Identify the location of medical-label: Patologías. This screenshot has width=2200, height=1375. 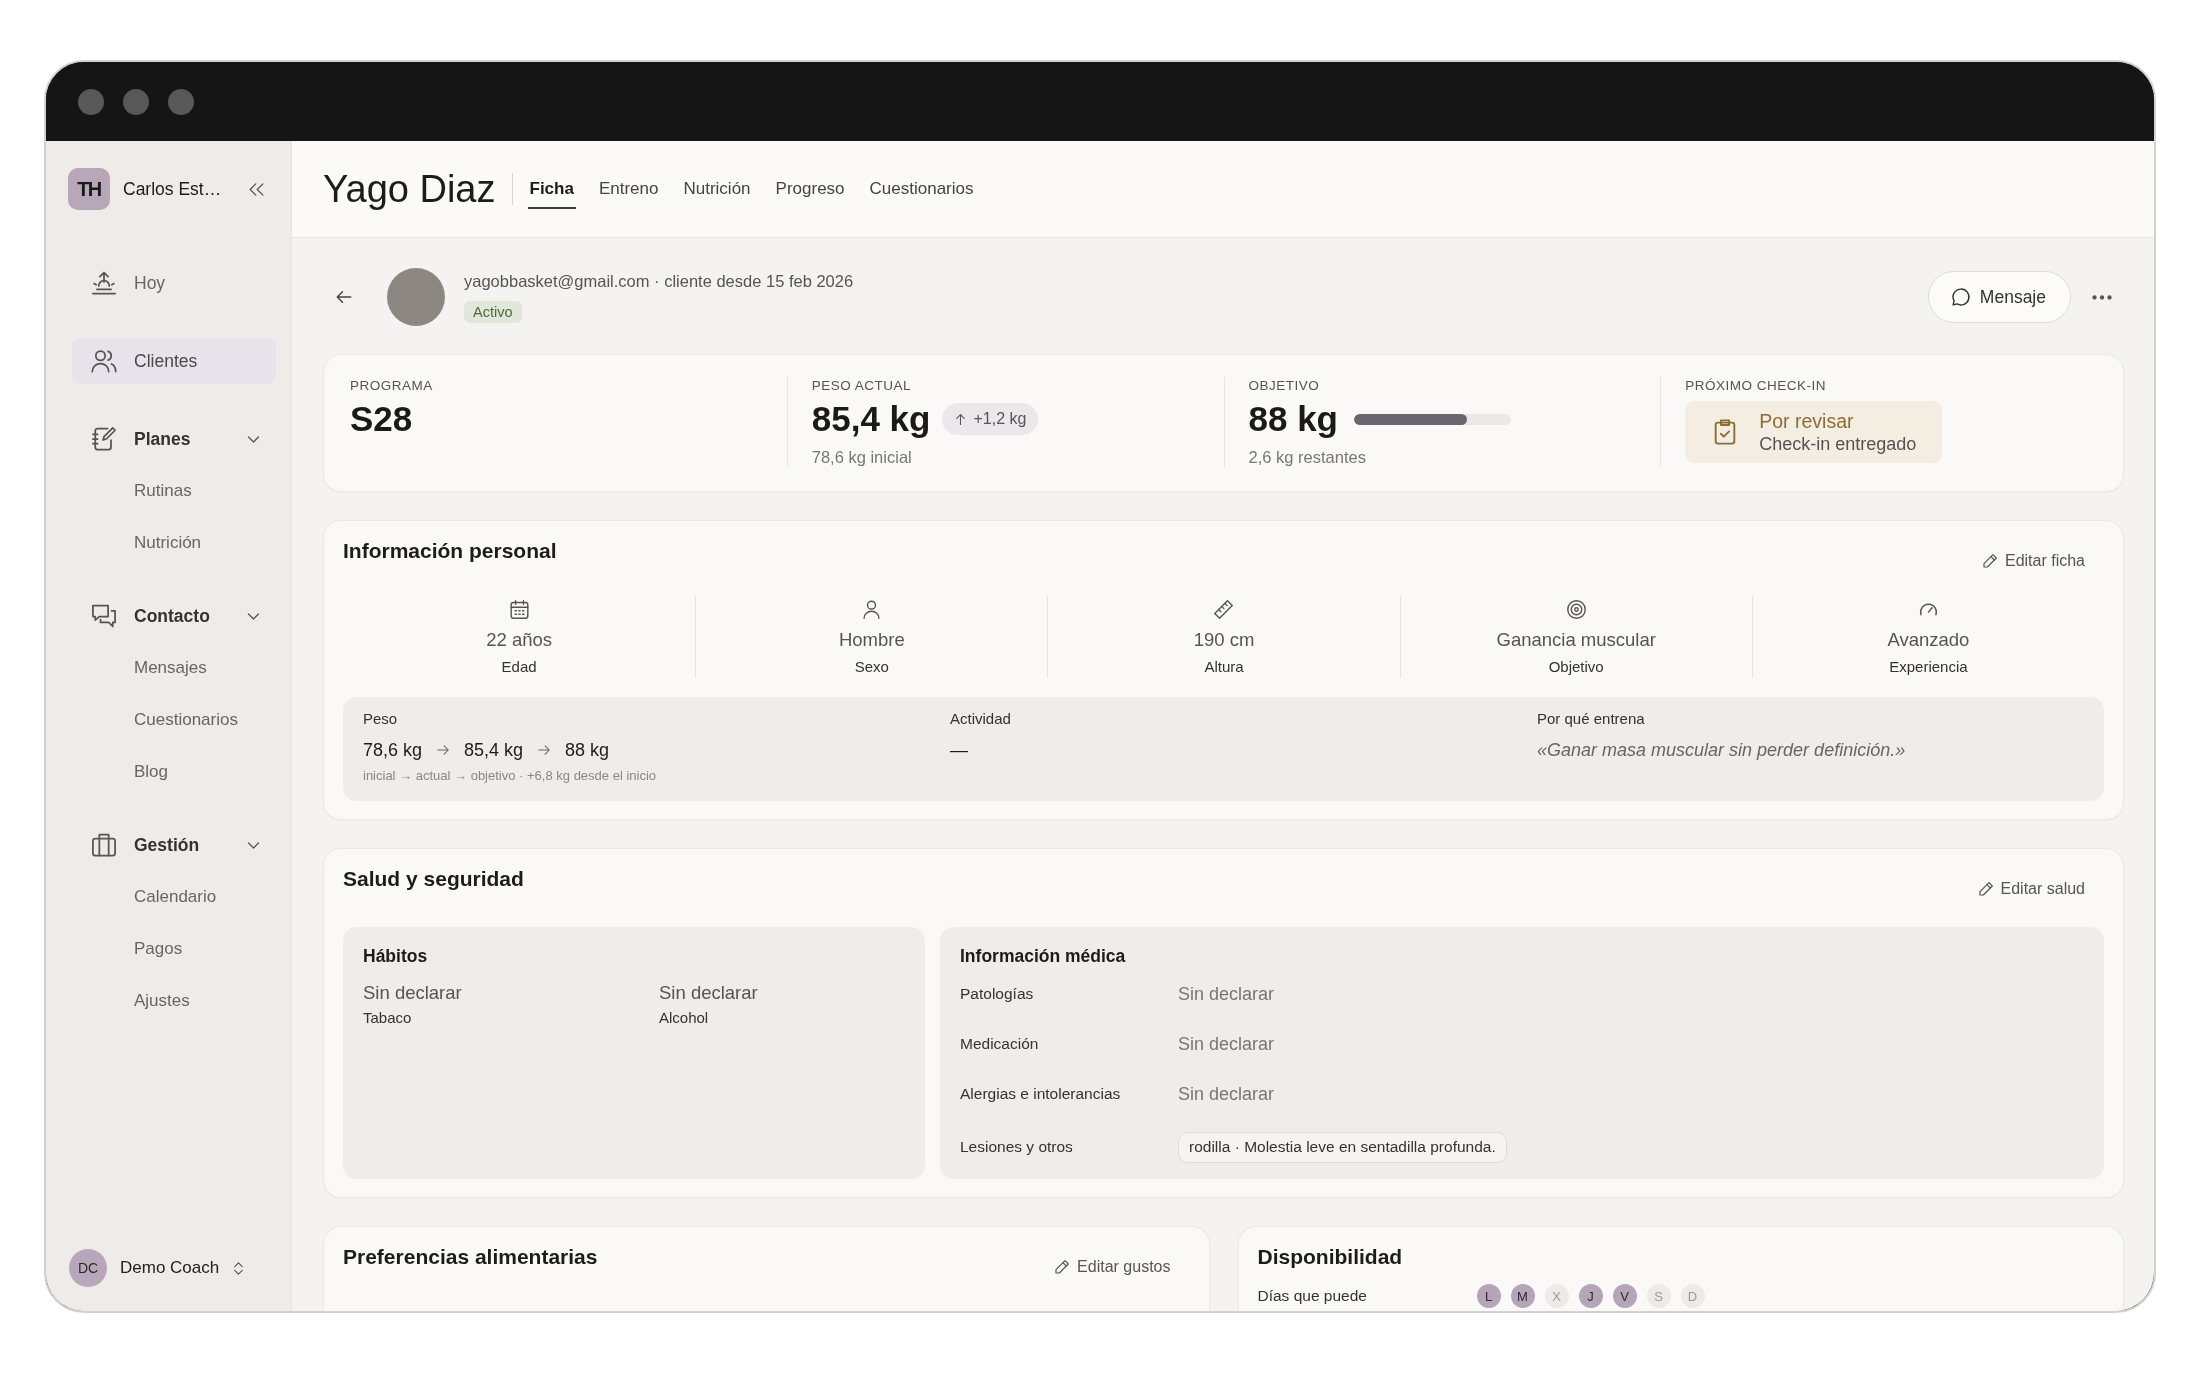
(997, 994).